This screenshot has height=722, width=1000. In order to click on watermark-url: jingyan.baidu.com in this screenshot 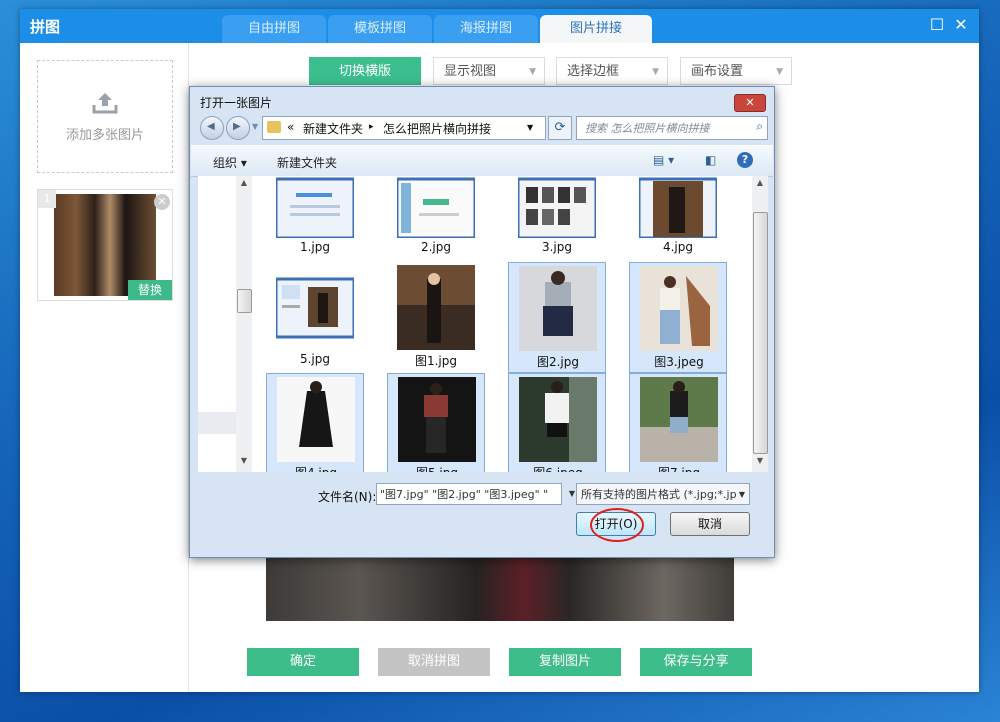, I will do `click(822, 681)`.